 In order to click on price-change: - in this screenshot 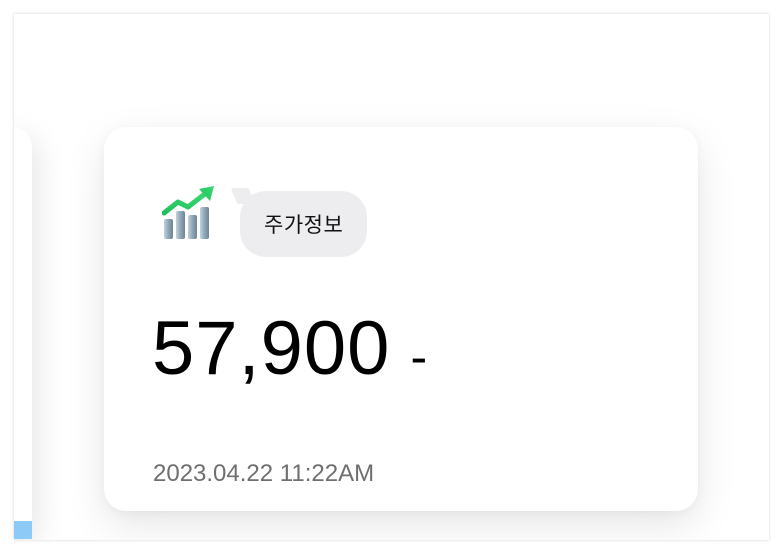, I will do `click(419, 357)`.